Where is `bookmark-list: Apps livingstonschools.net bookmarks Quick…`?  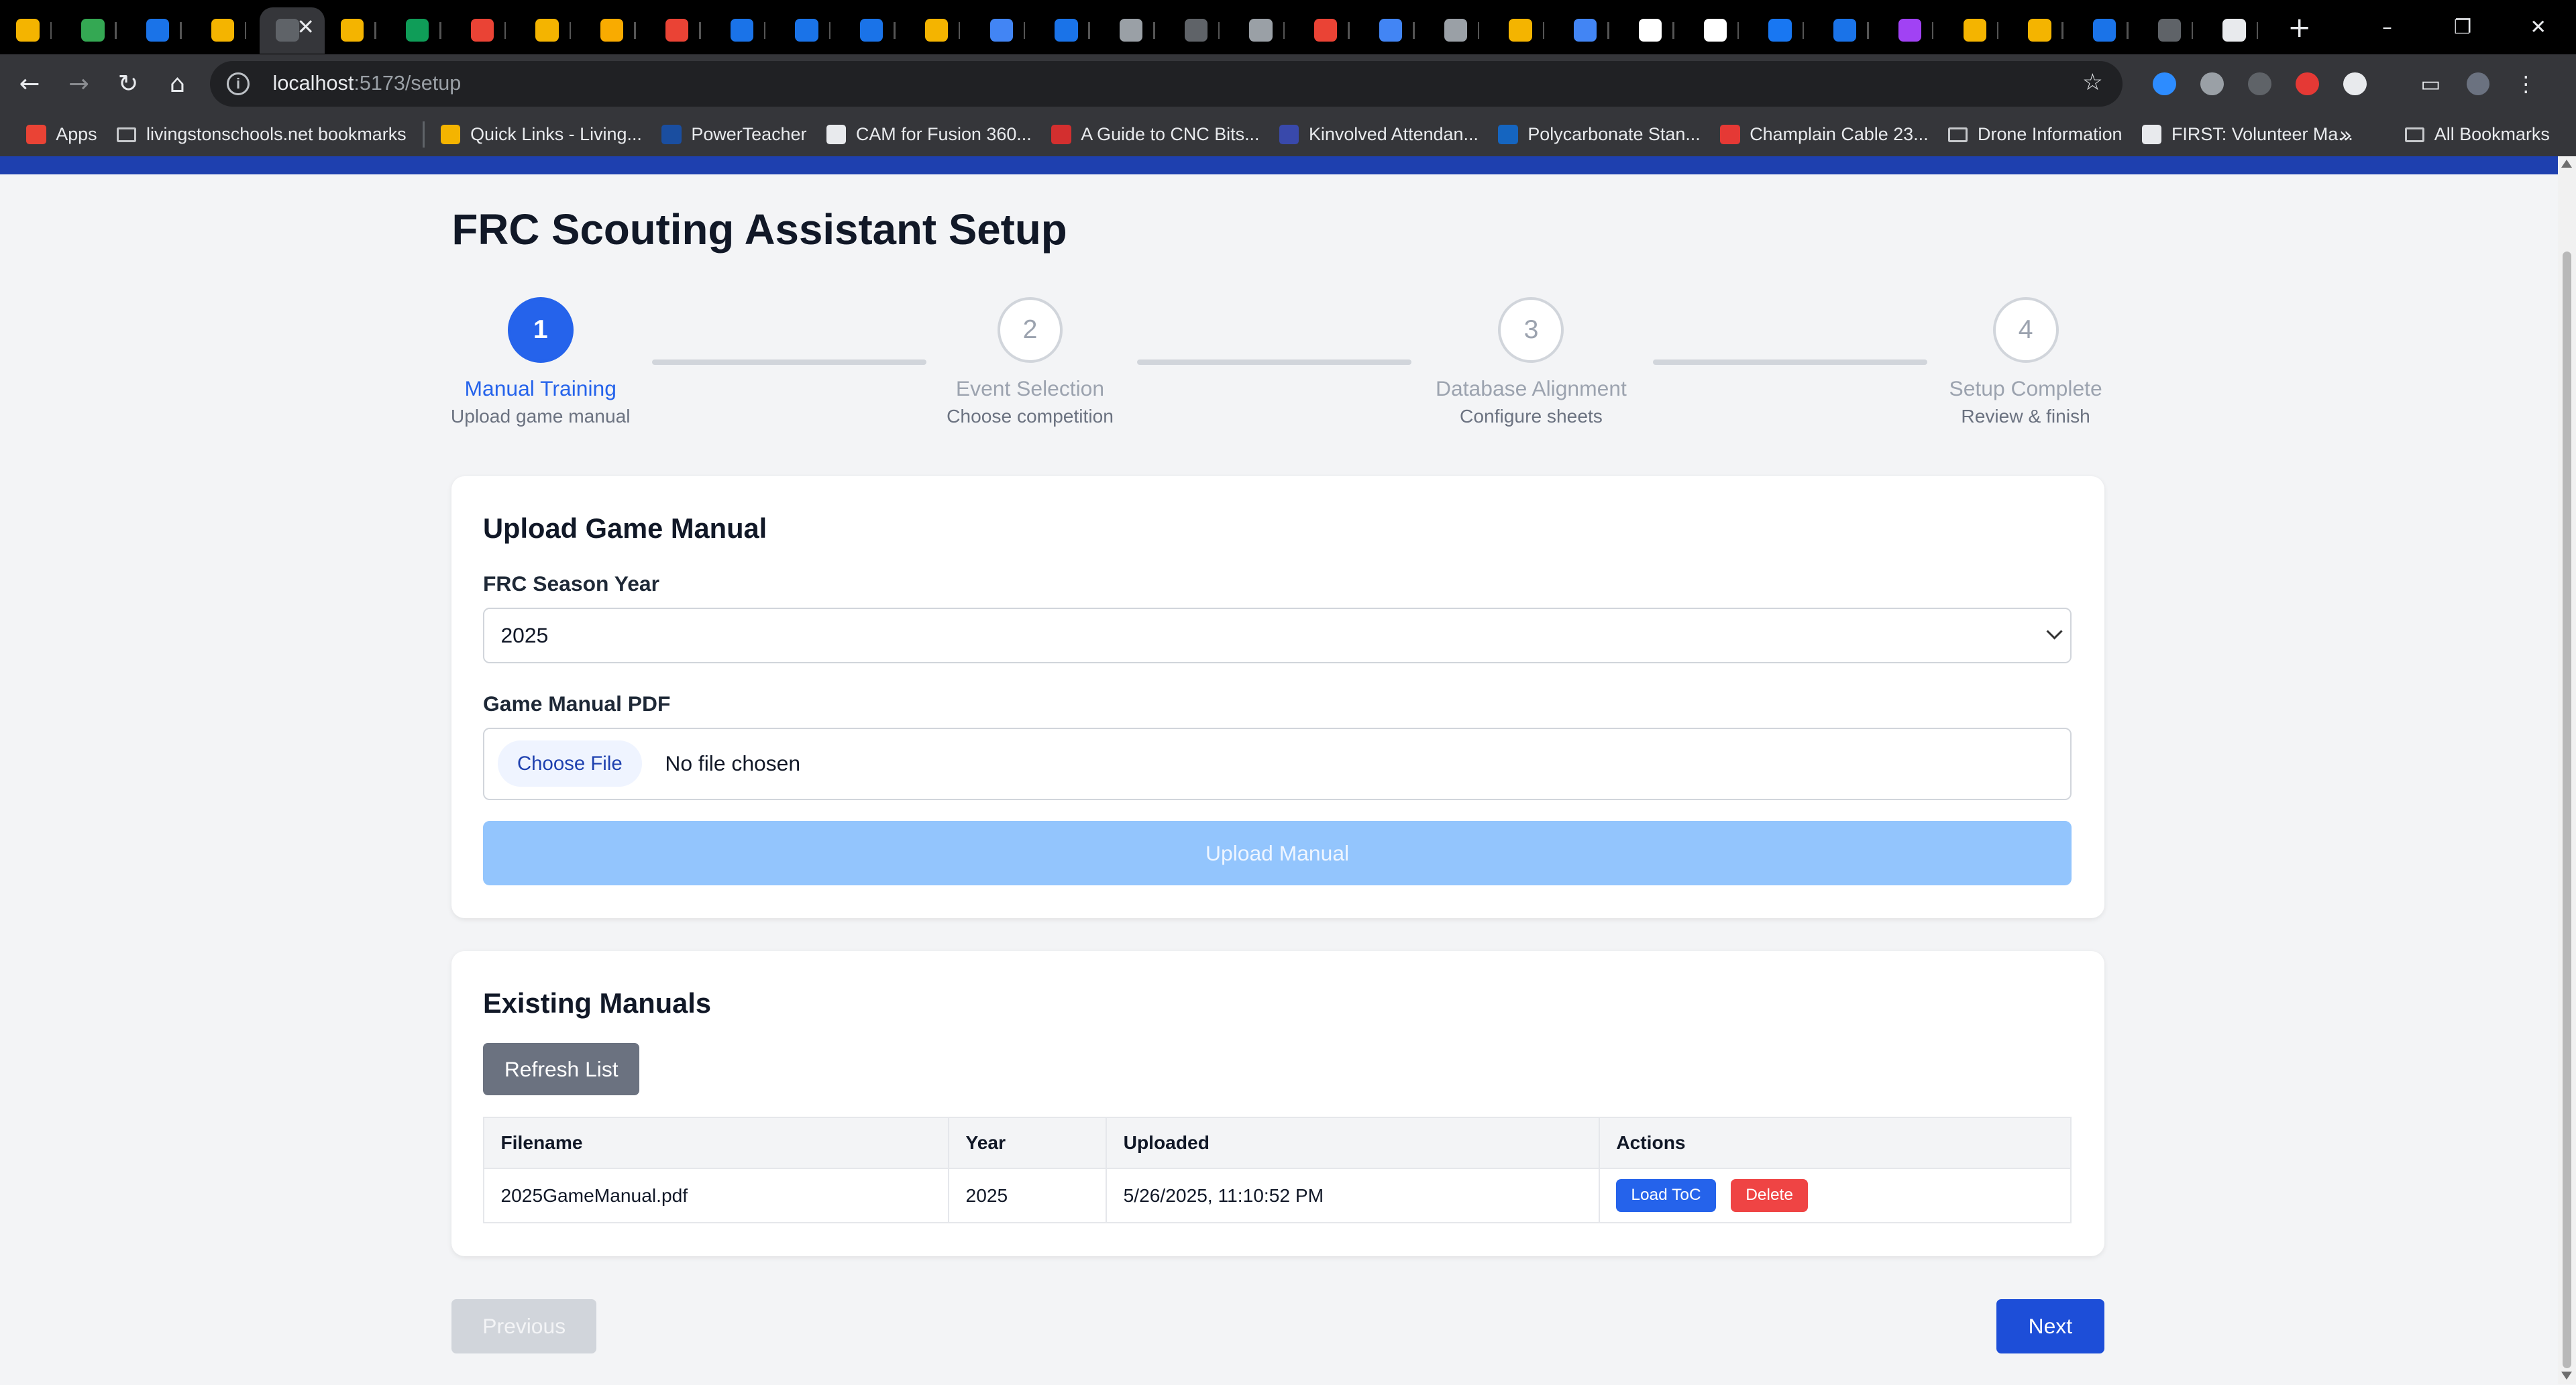 bookmark-list: Apps livingstonschools.net bookmarks Quick… is located at coordinates (1189, 135).